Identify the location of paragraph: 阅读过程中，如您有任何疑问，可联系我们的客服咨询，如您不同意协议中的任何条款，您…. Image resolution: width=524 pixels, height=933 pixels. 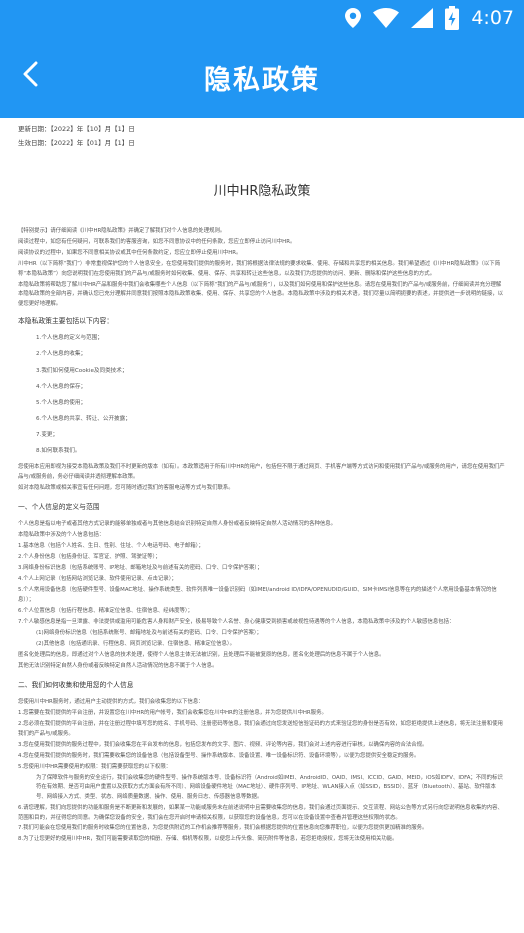
(157, 241).